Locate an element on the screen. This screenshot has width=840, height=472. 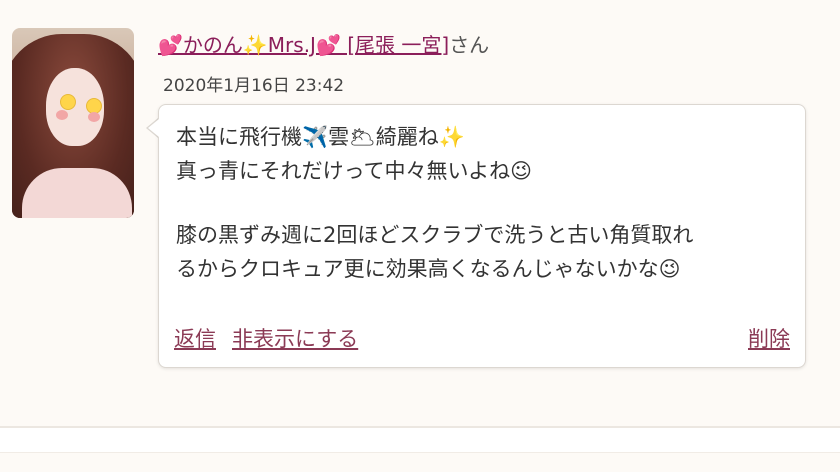
message-line: るからクロキュア更に効果高くなるんじゃないかな😉 is located at coordinates (428, 269).